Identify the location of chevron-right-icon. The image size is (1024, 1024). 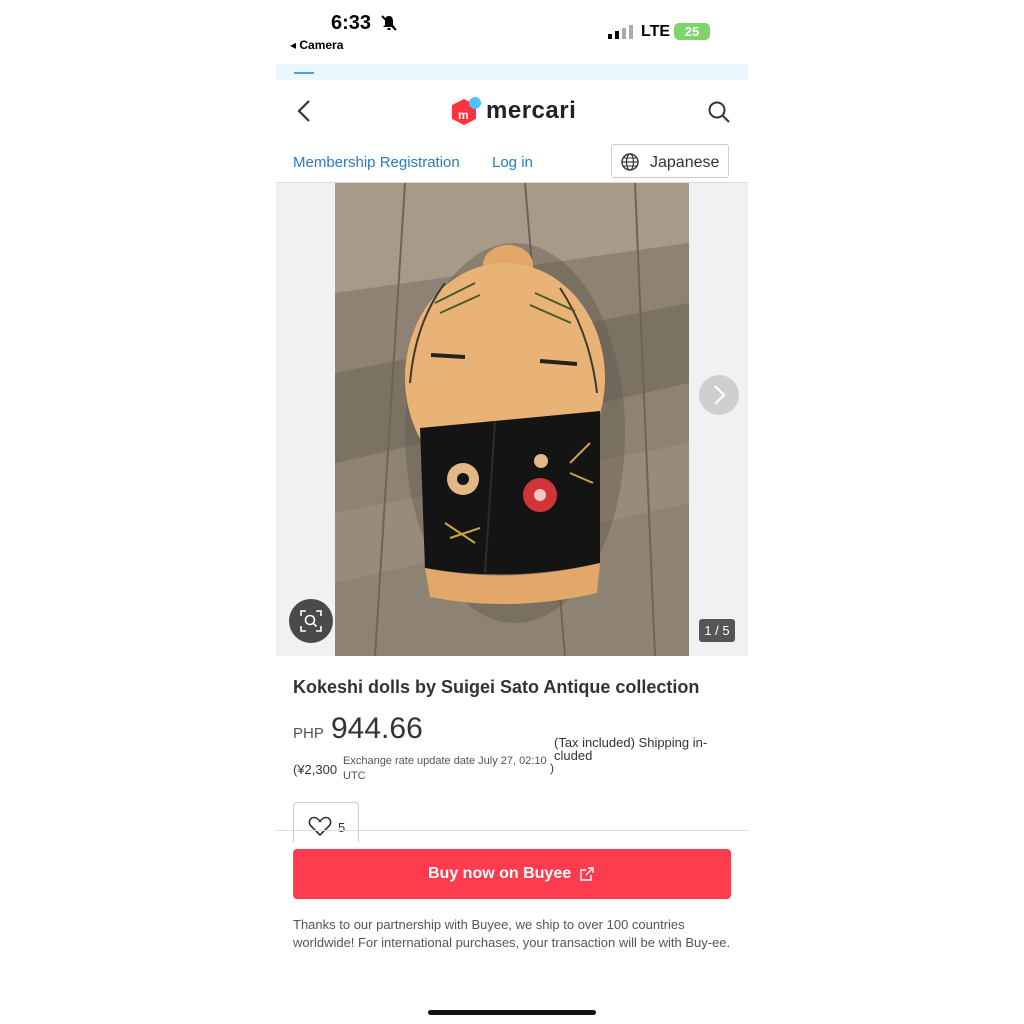
(720, 395).